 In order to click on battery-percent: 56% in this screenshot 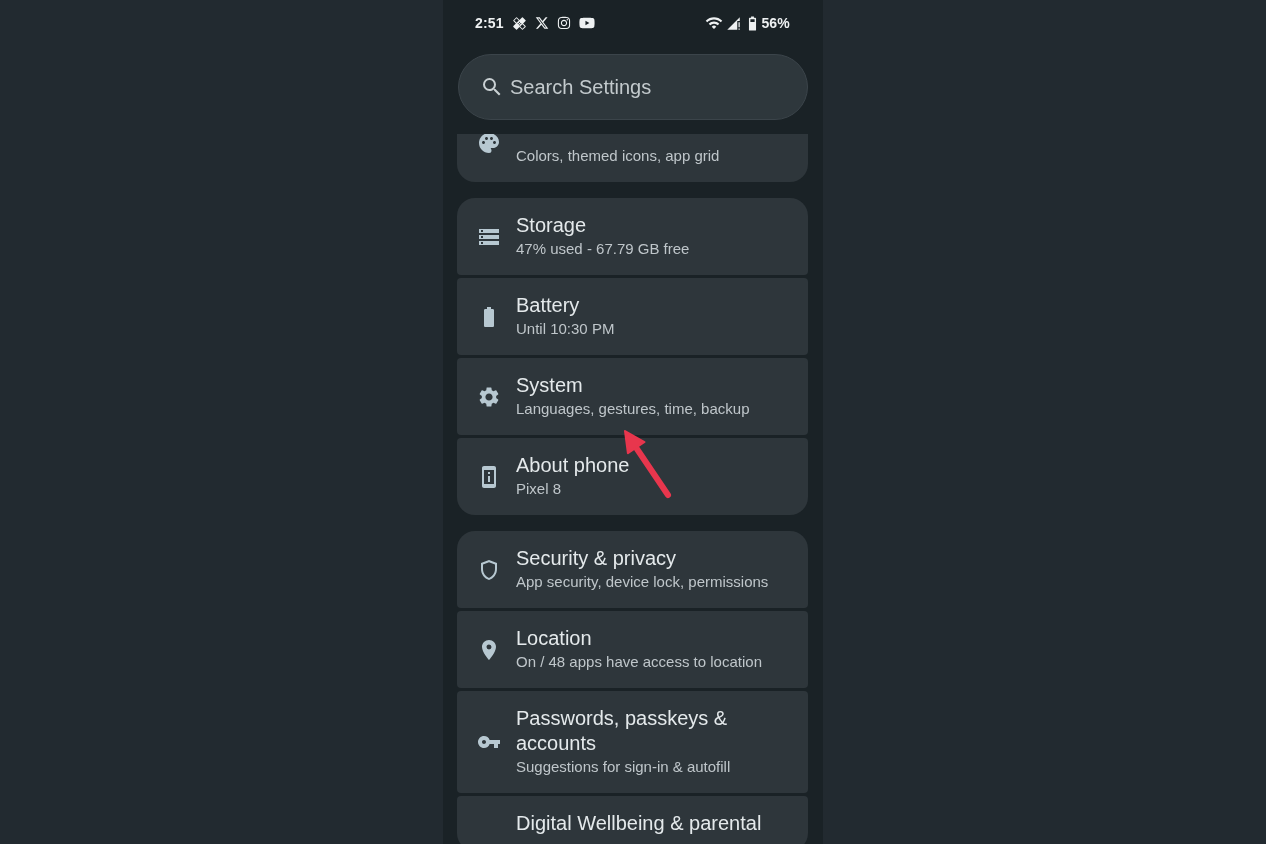, I will do `click(775, 23)`.